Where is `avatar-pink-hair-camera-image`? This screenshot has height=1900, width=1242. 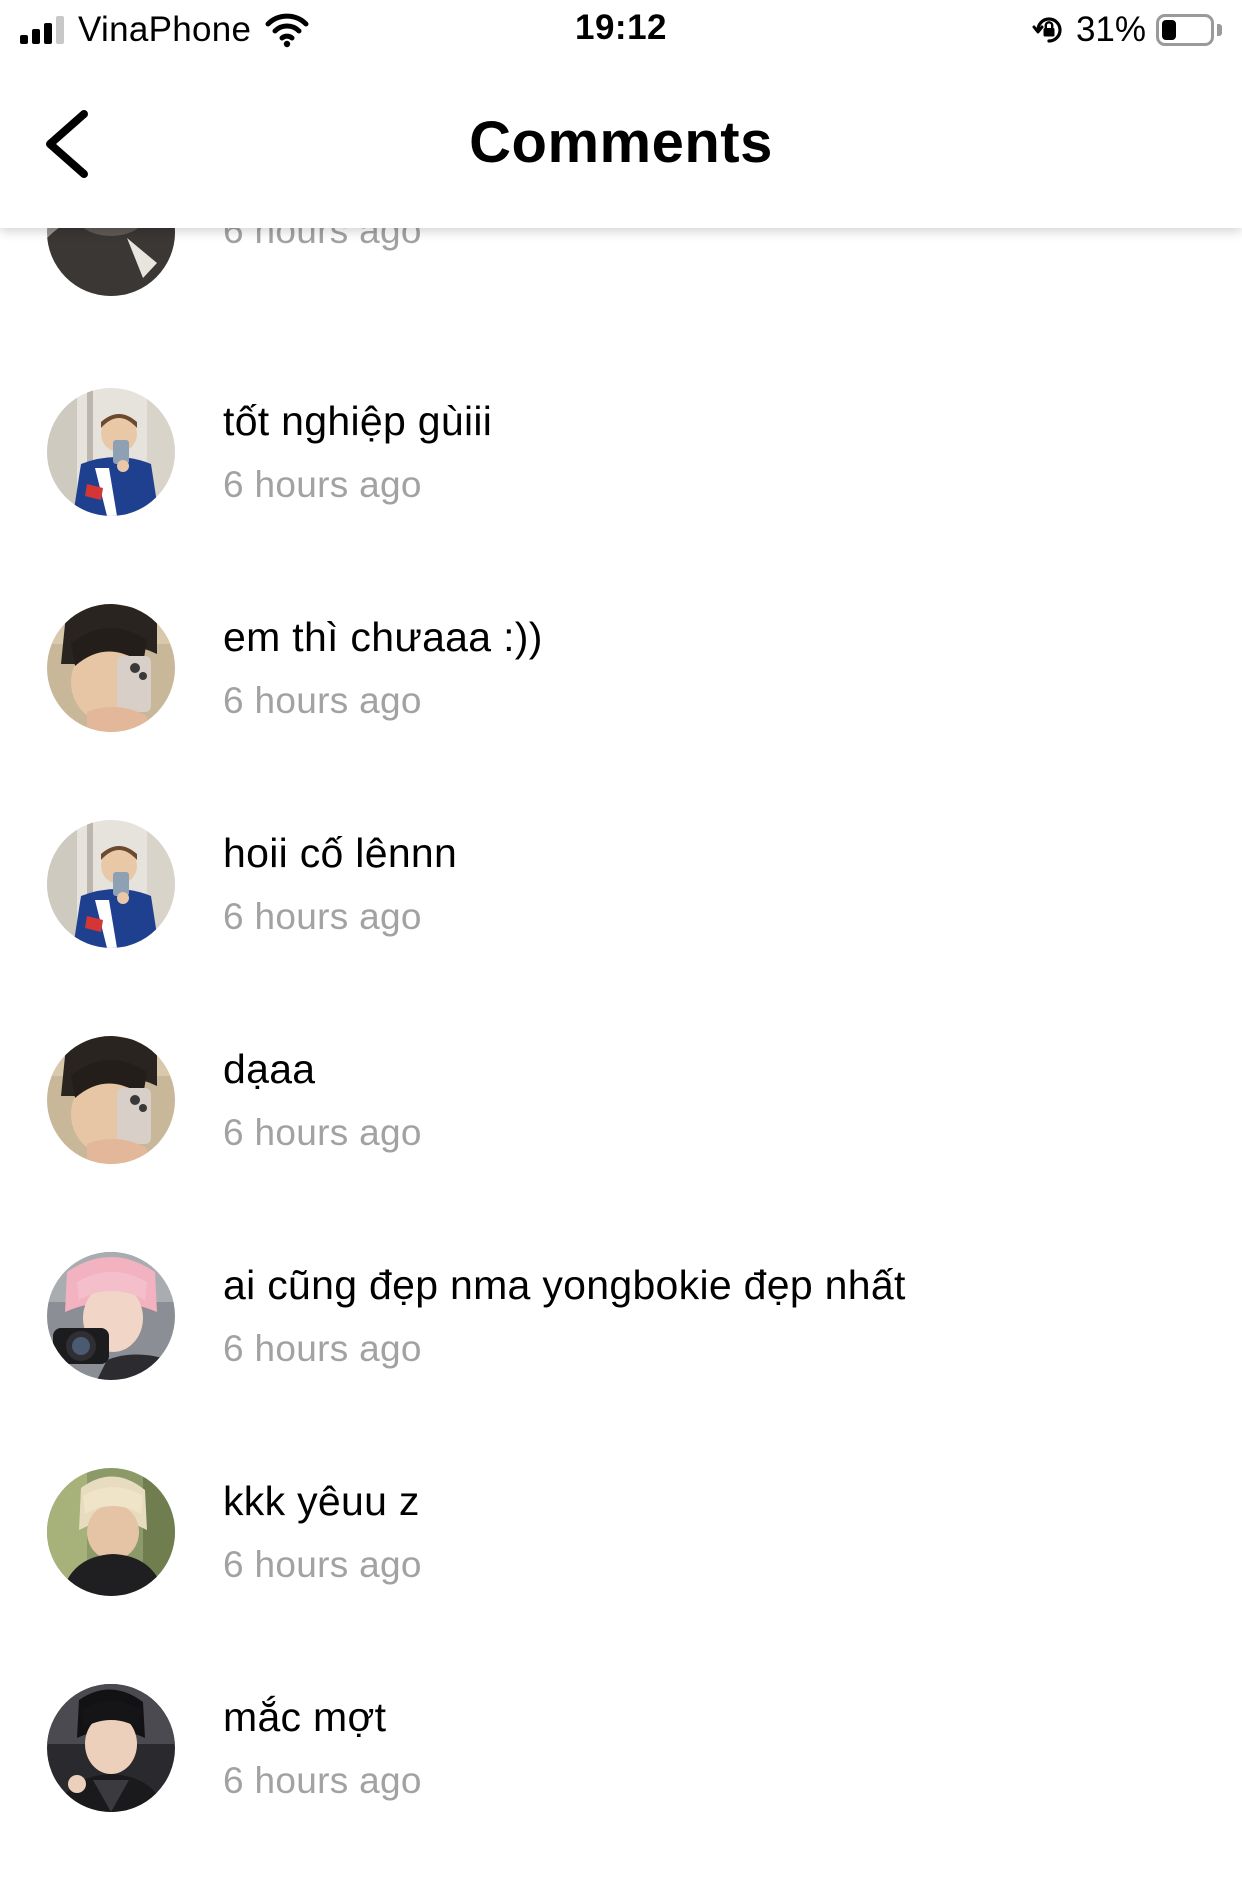 avatar-pink-hair-camera-image is located at coordinates (111, 1316).